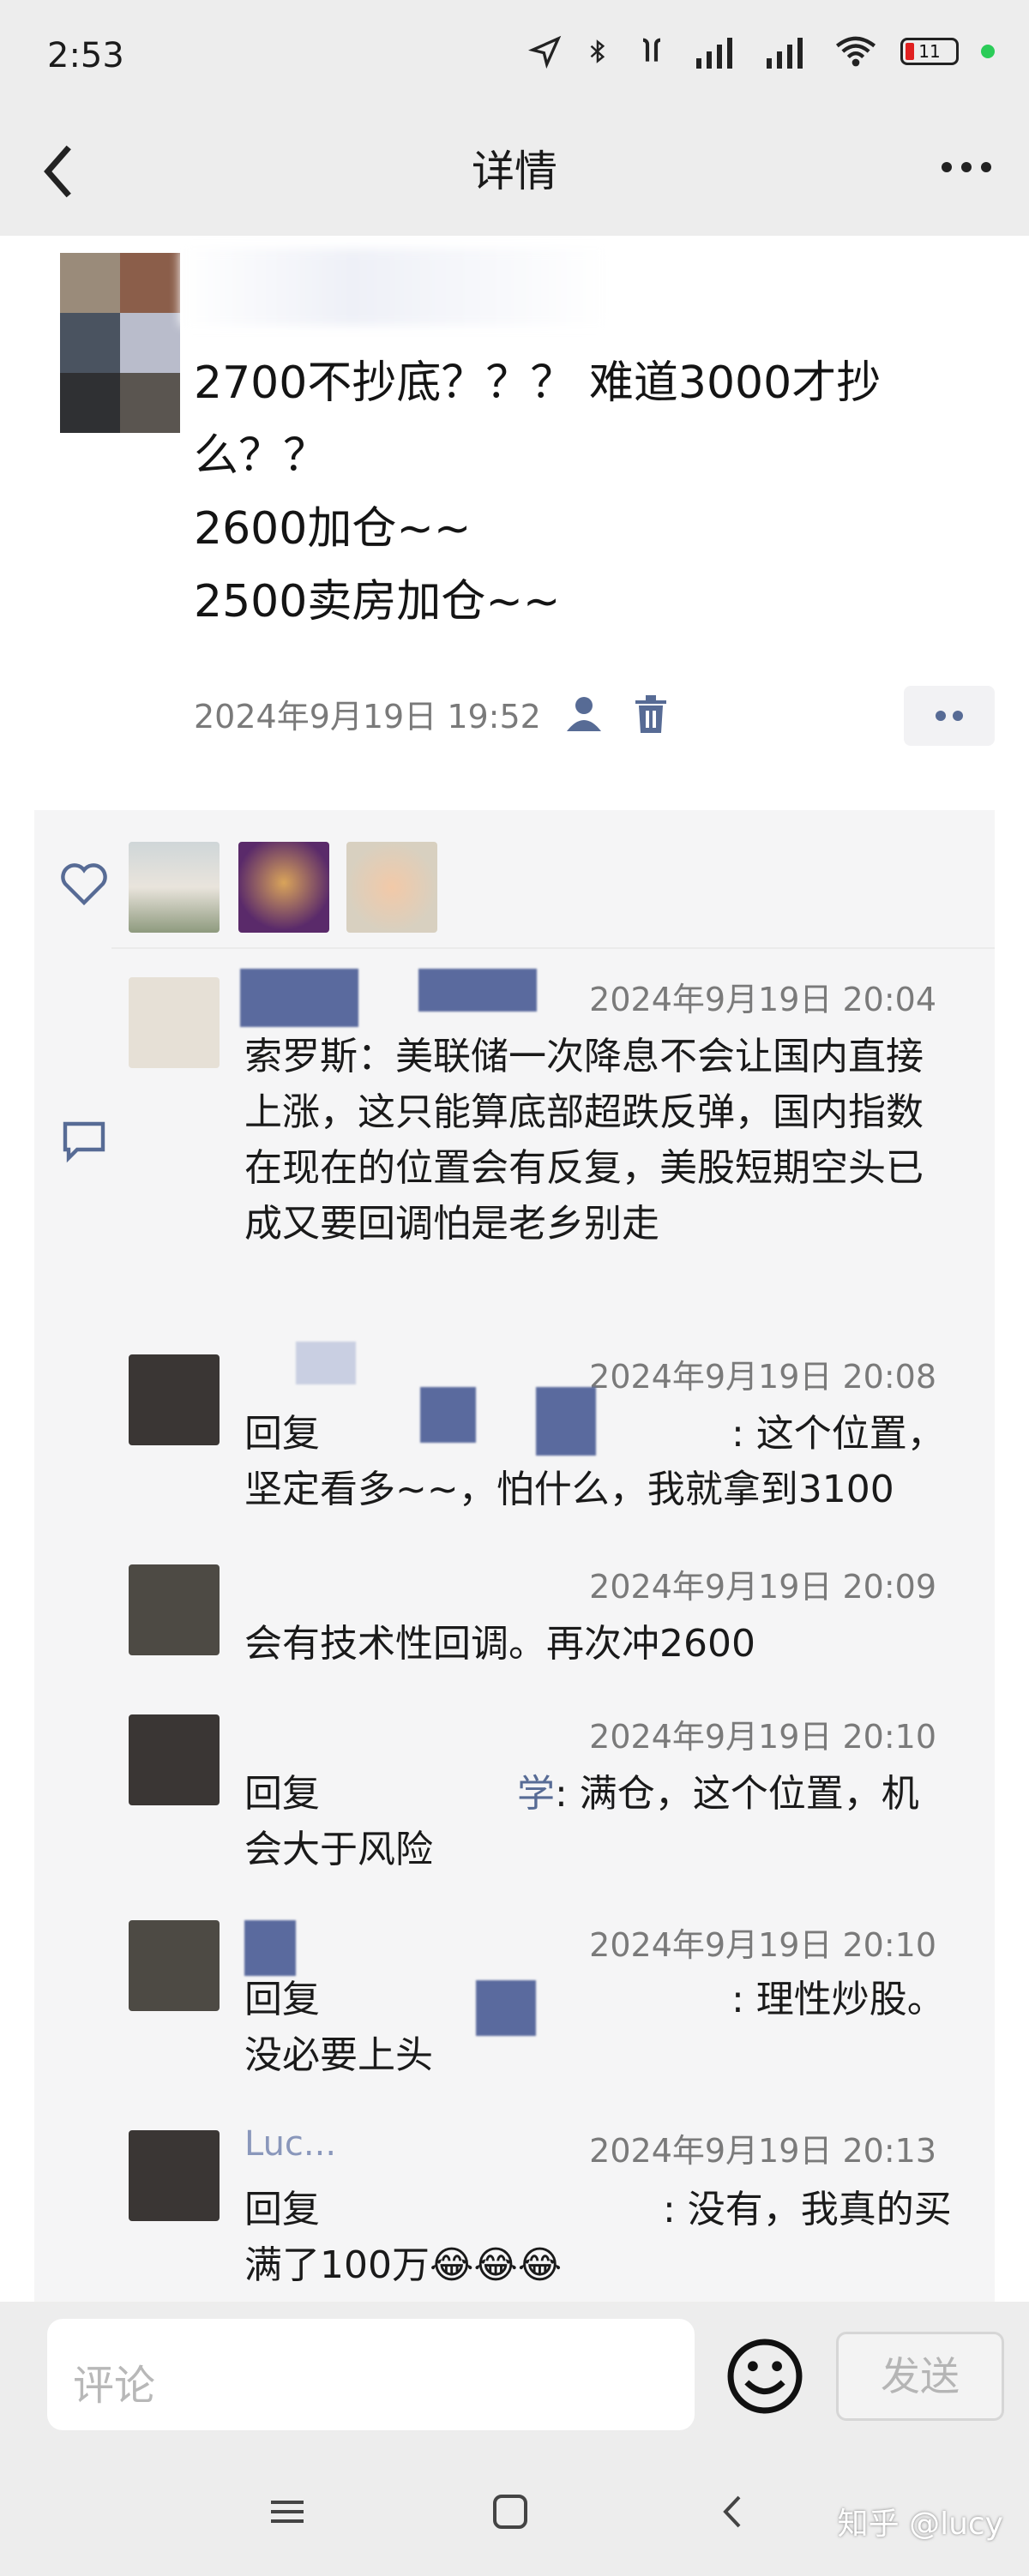  What do you see at coordinates (763, 2151) in the screenshot?
I see `comment-time: 2024年9月19日 20:13` at bounding box center [763, 2151].